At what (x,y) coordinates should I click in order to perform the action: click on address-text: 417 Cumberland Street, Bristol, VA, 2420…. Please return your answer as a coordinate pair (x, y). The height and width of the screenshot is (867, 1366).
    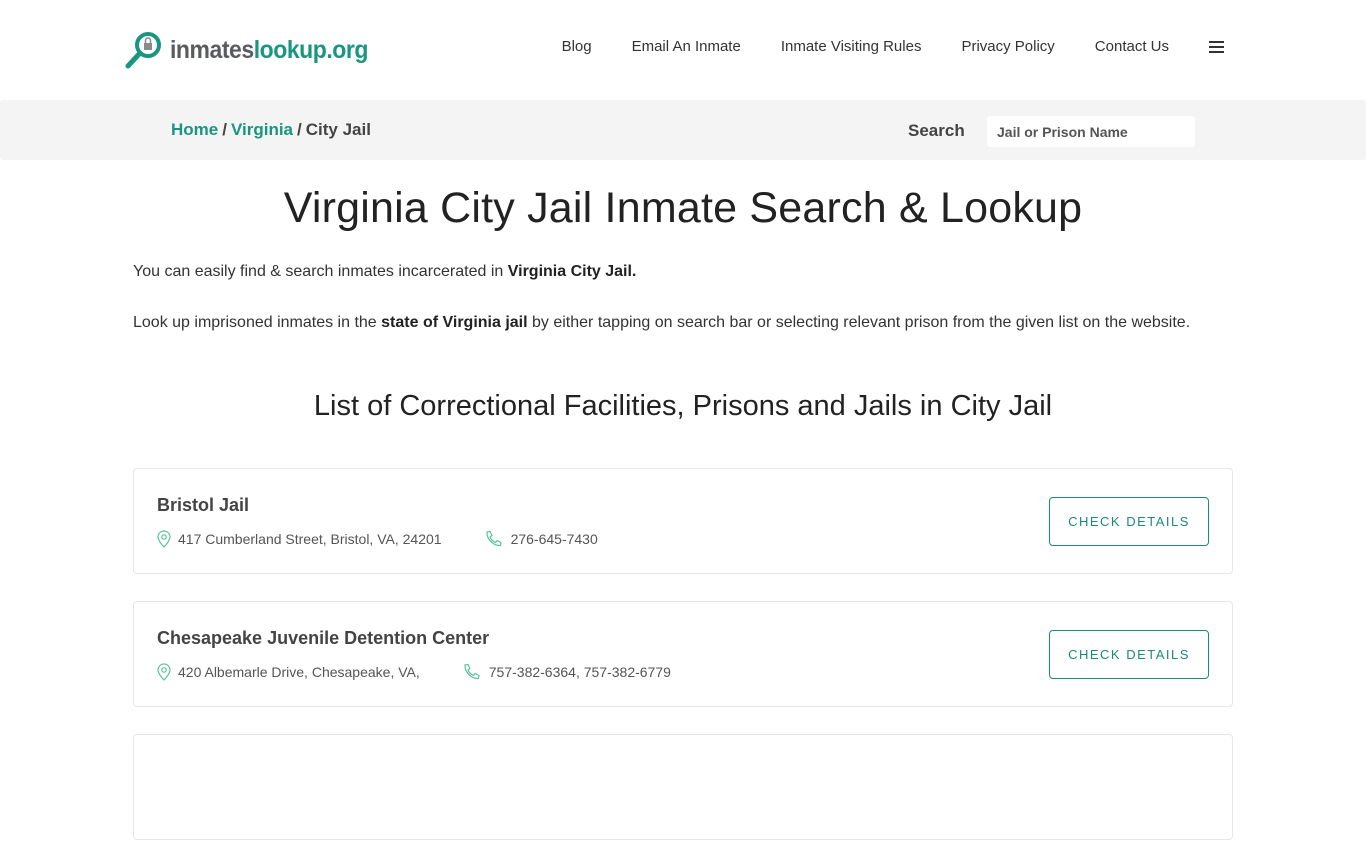
    Looking at the image, I should click on (310, 539).